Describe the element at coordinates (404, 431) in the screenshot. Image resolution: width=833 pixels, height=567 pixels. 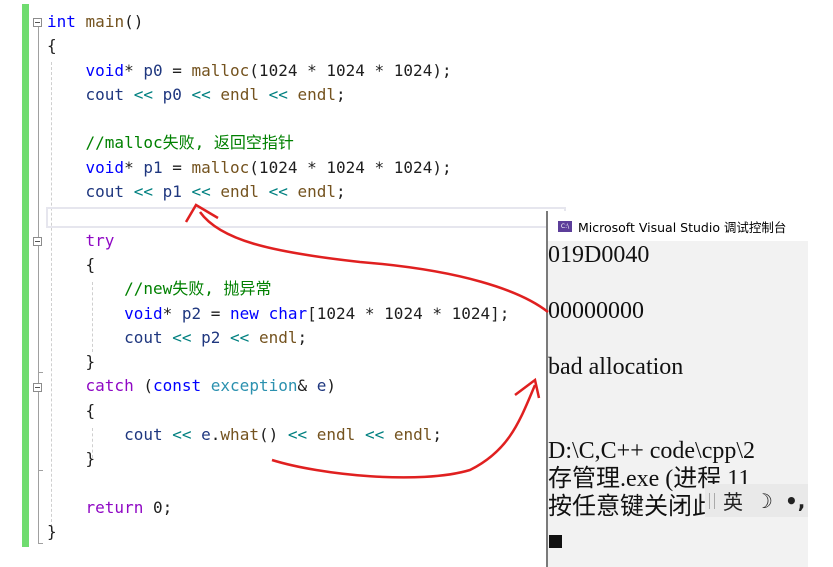
I see `annotation-arrow-exception` at that location.